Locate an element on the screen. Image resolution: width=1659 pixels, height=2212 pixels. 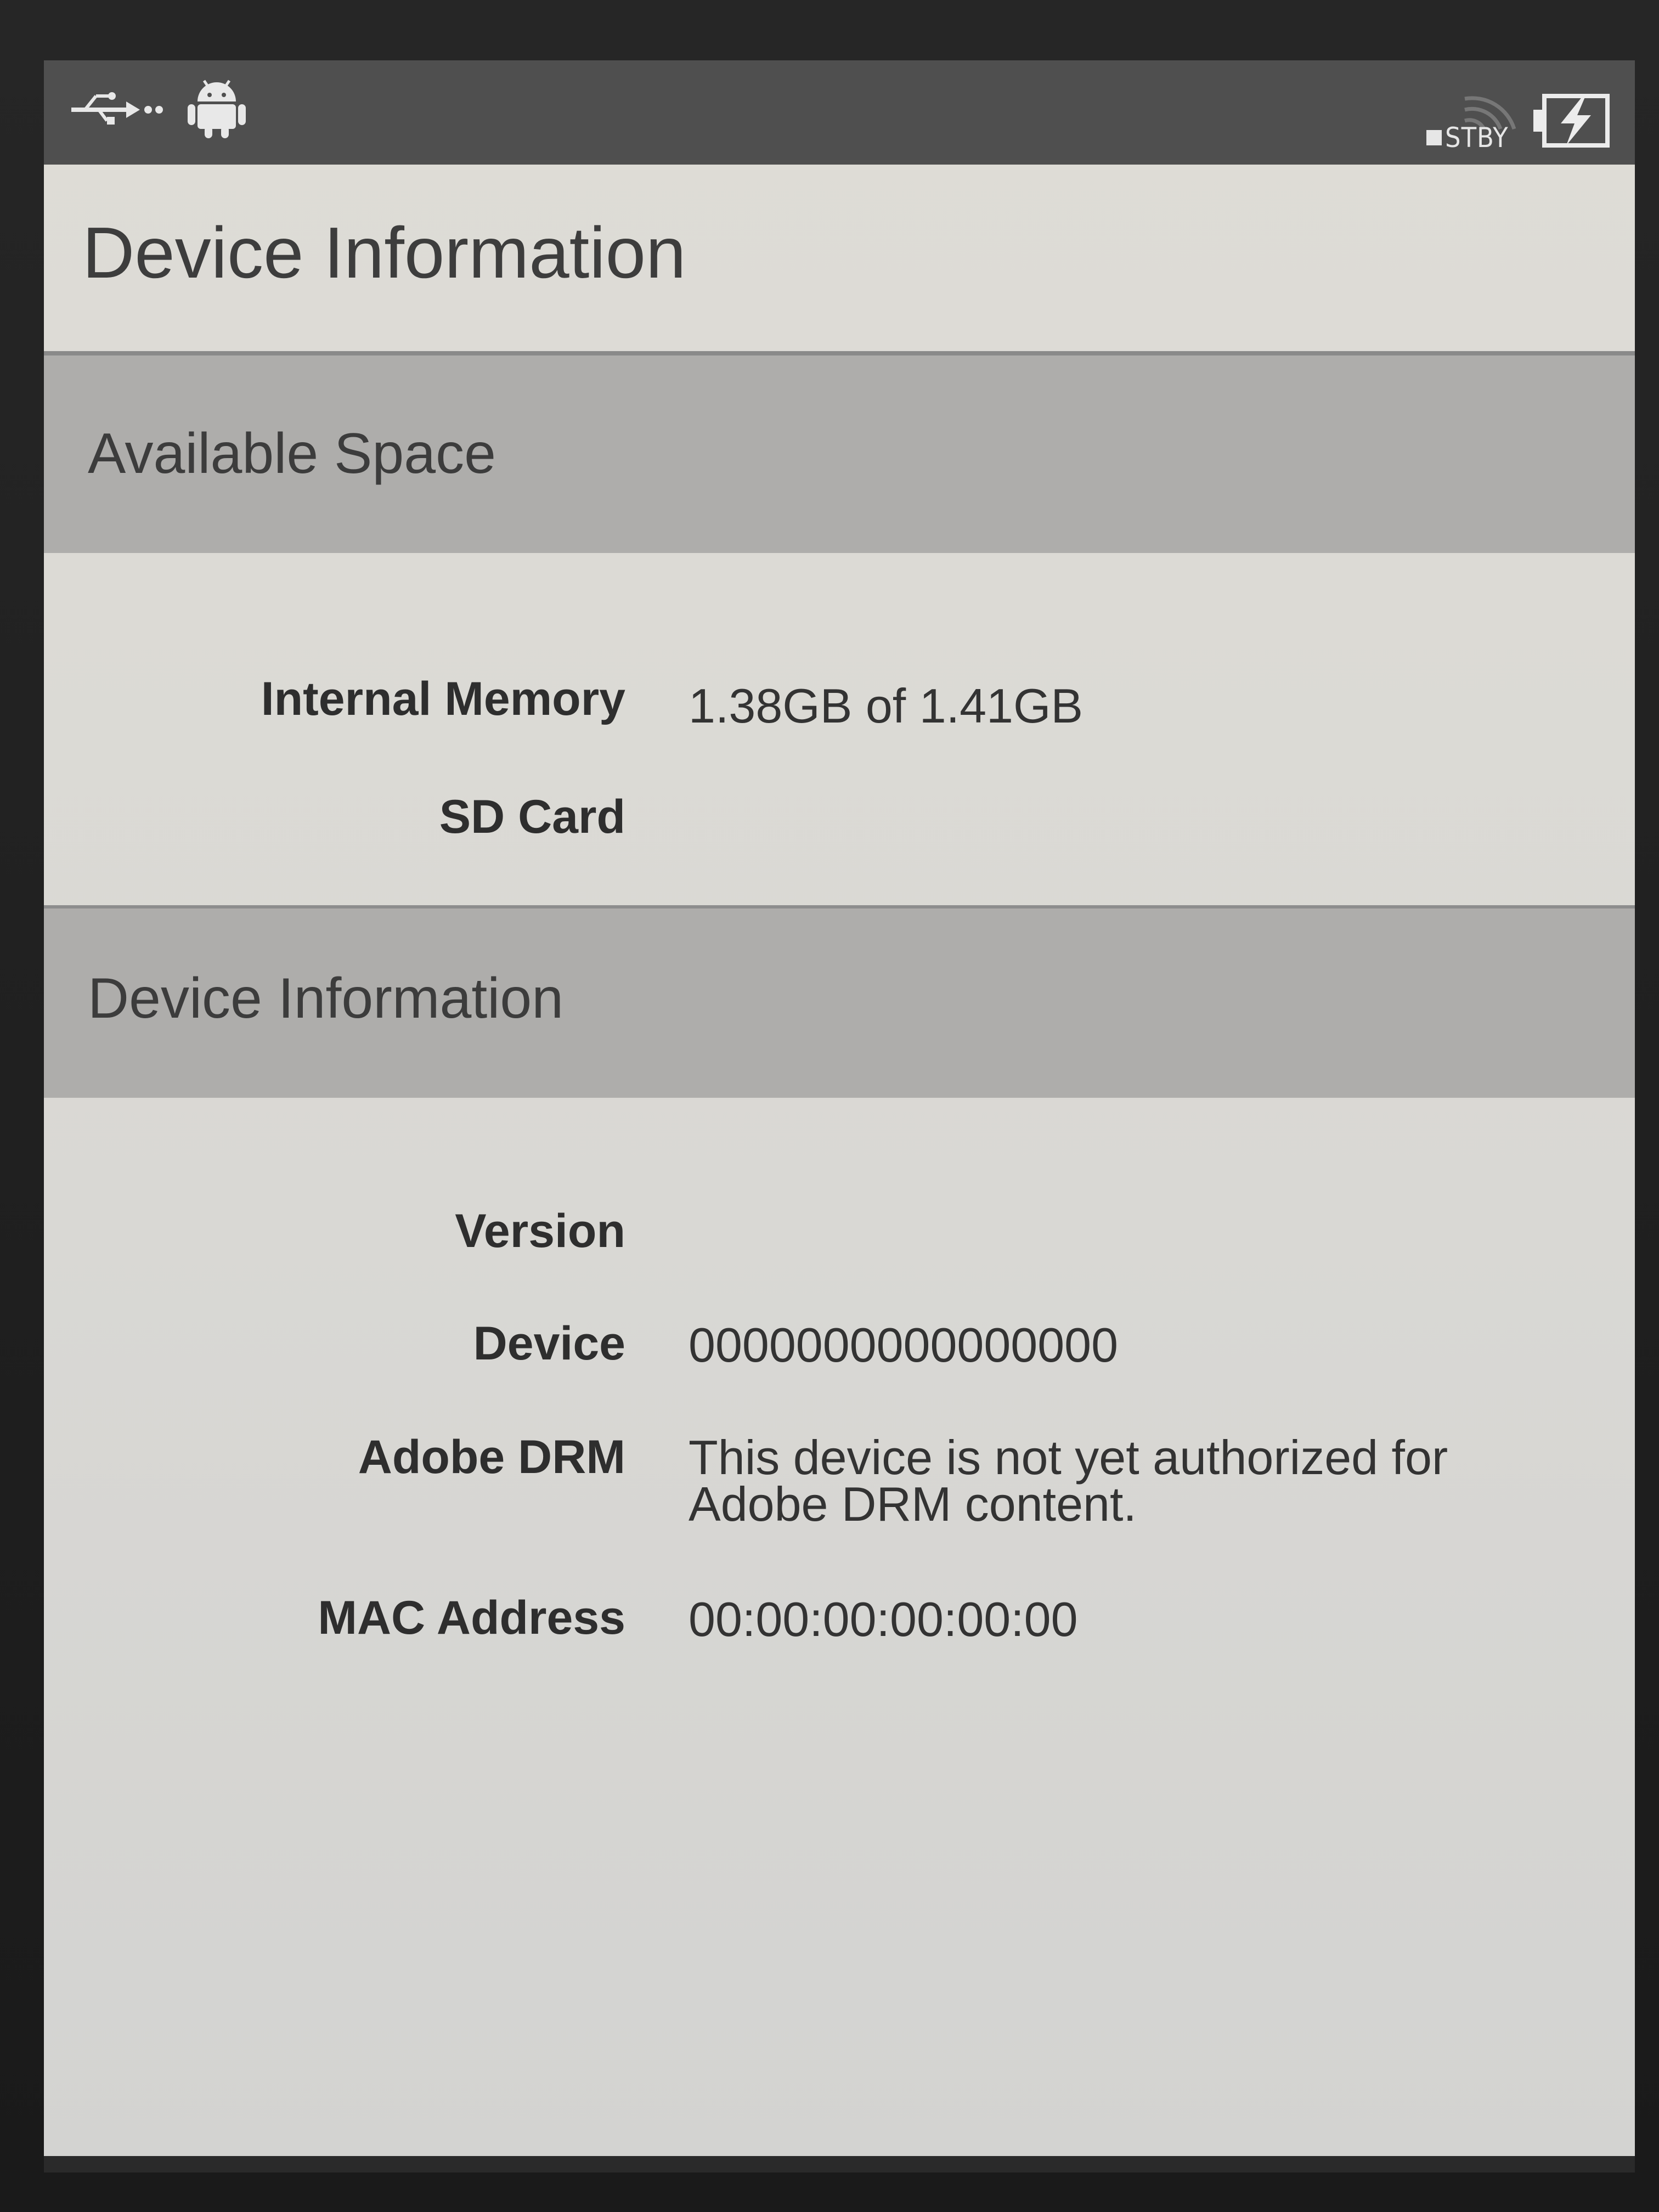
mac-address-value: 00:00:00:00:00:00 is located at coordinates (883, 1619).